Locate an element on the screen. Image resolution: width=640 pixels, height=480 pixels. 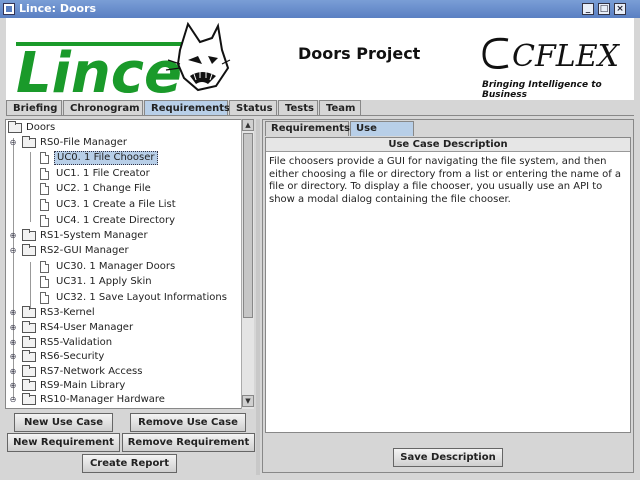
remove-requirement-button: Remove Requirement is located at coordinates (188, 442).